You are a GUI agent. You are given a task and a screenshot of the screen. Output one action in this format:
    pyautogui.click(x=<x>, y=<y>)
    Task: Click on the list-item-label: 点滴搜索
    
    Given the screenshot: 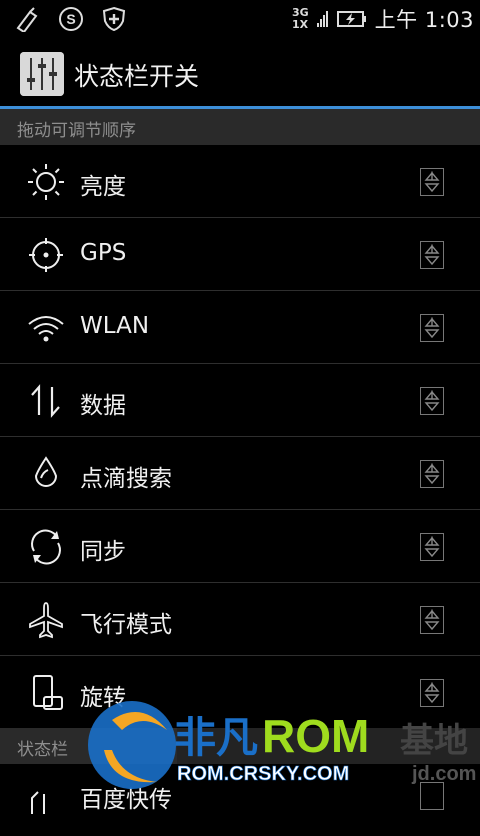 What is the action you would take?
    pyautogui.click(x=126, y=479)
    